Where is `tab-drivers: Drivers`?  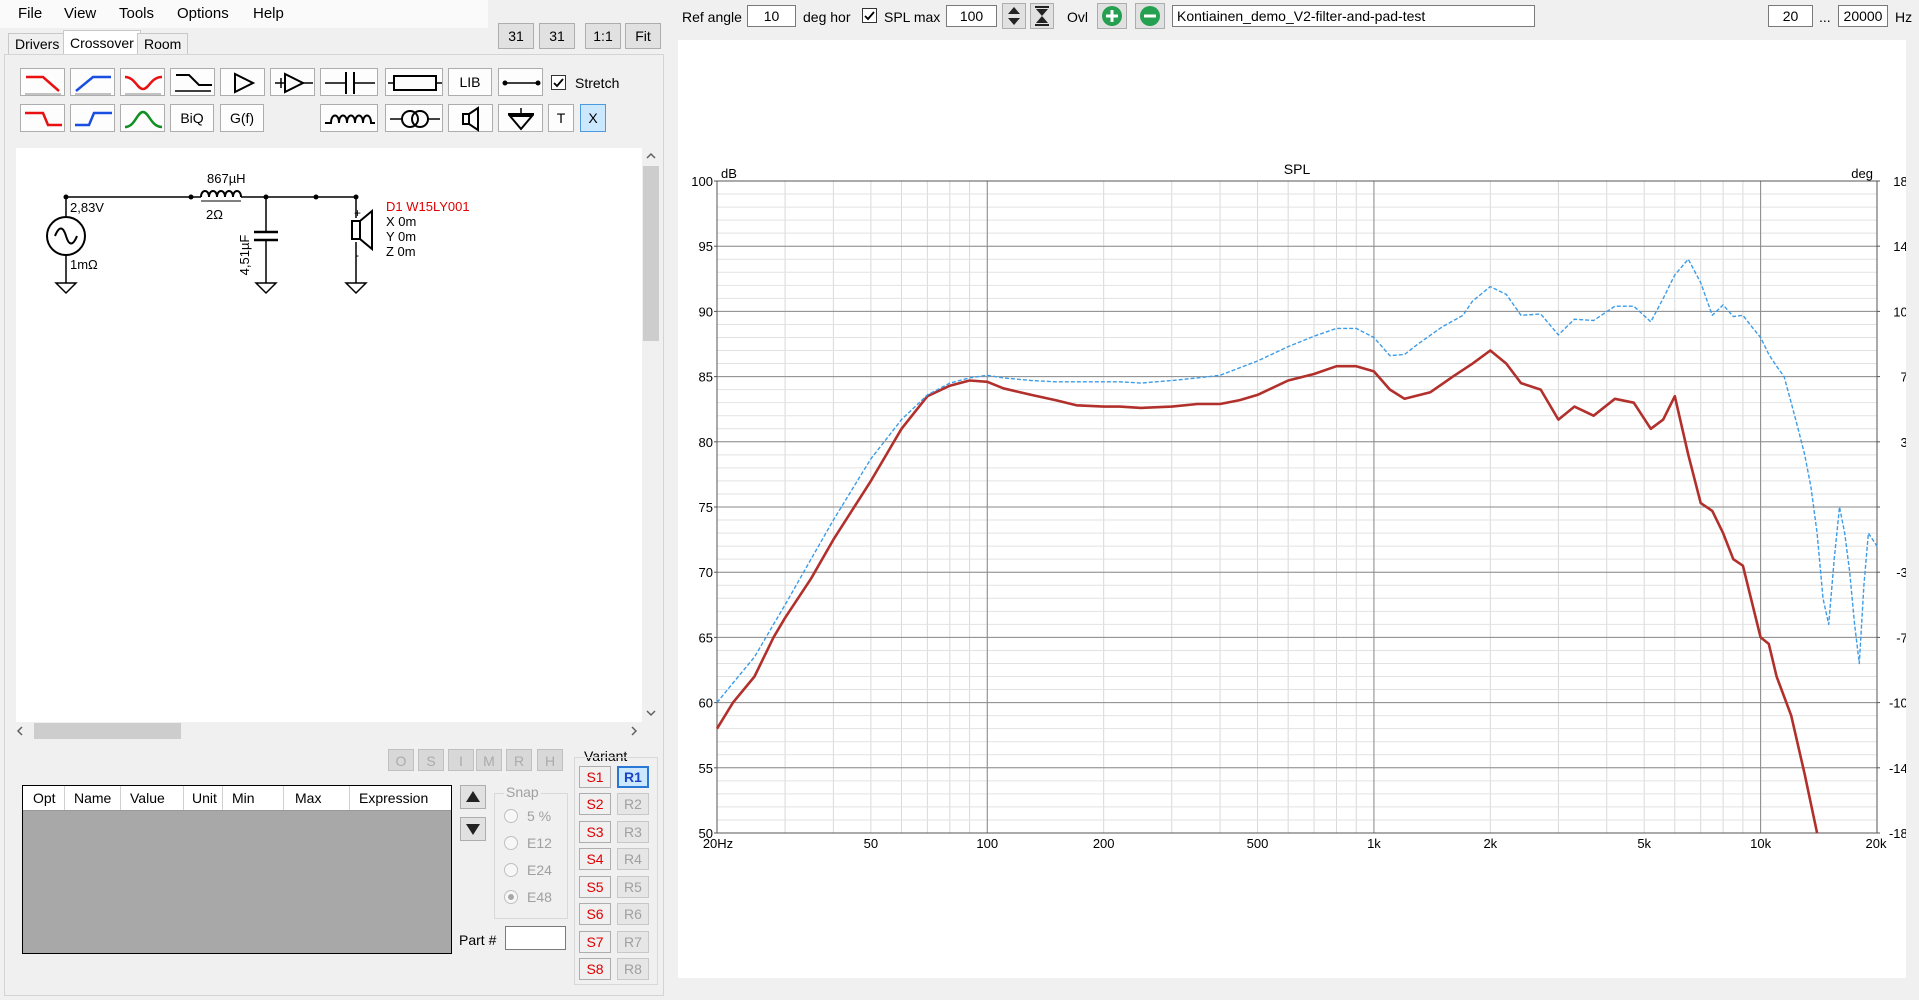
tab-drivers: Drivers is located at coordinates (37, 43).